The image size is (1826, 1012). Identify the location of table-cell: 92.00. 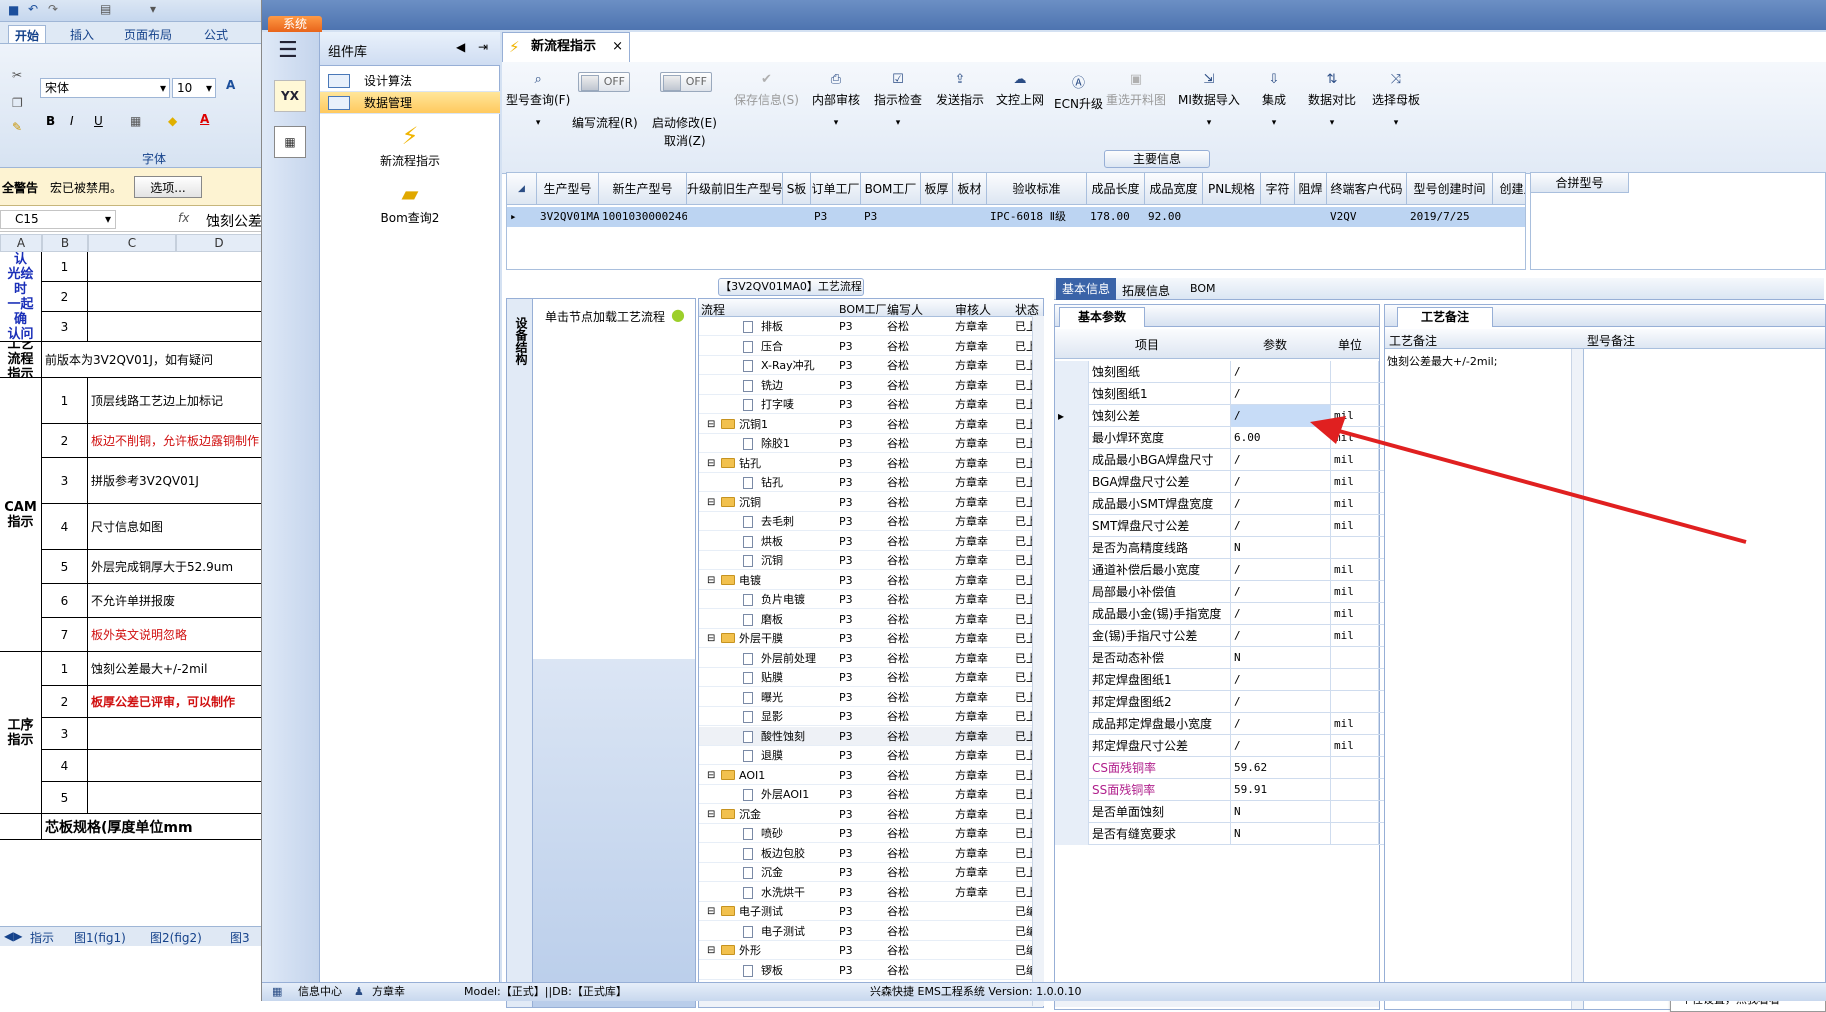
(1174, 217).